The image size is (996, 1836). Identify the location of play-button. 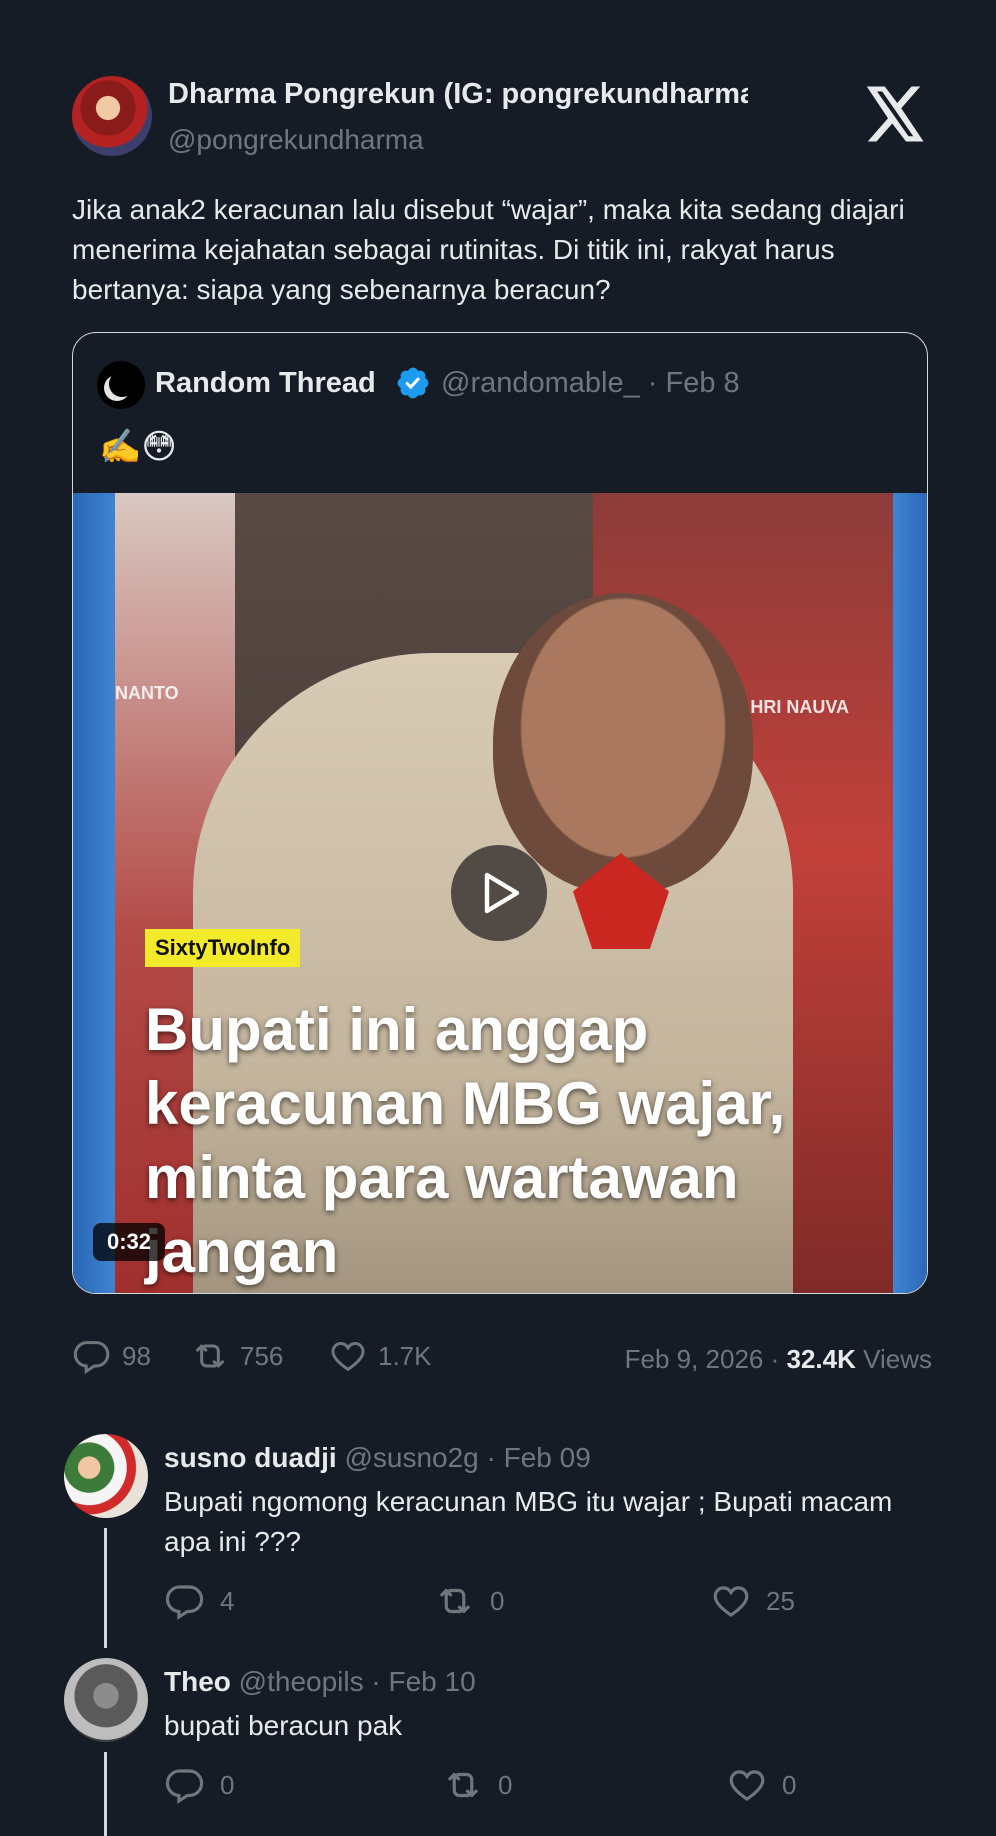
(499, 893).